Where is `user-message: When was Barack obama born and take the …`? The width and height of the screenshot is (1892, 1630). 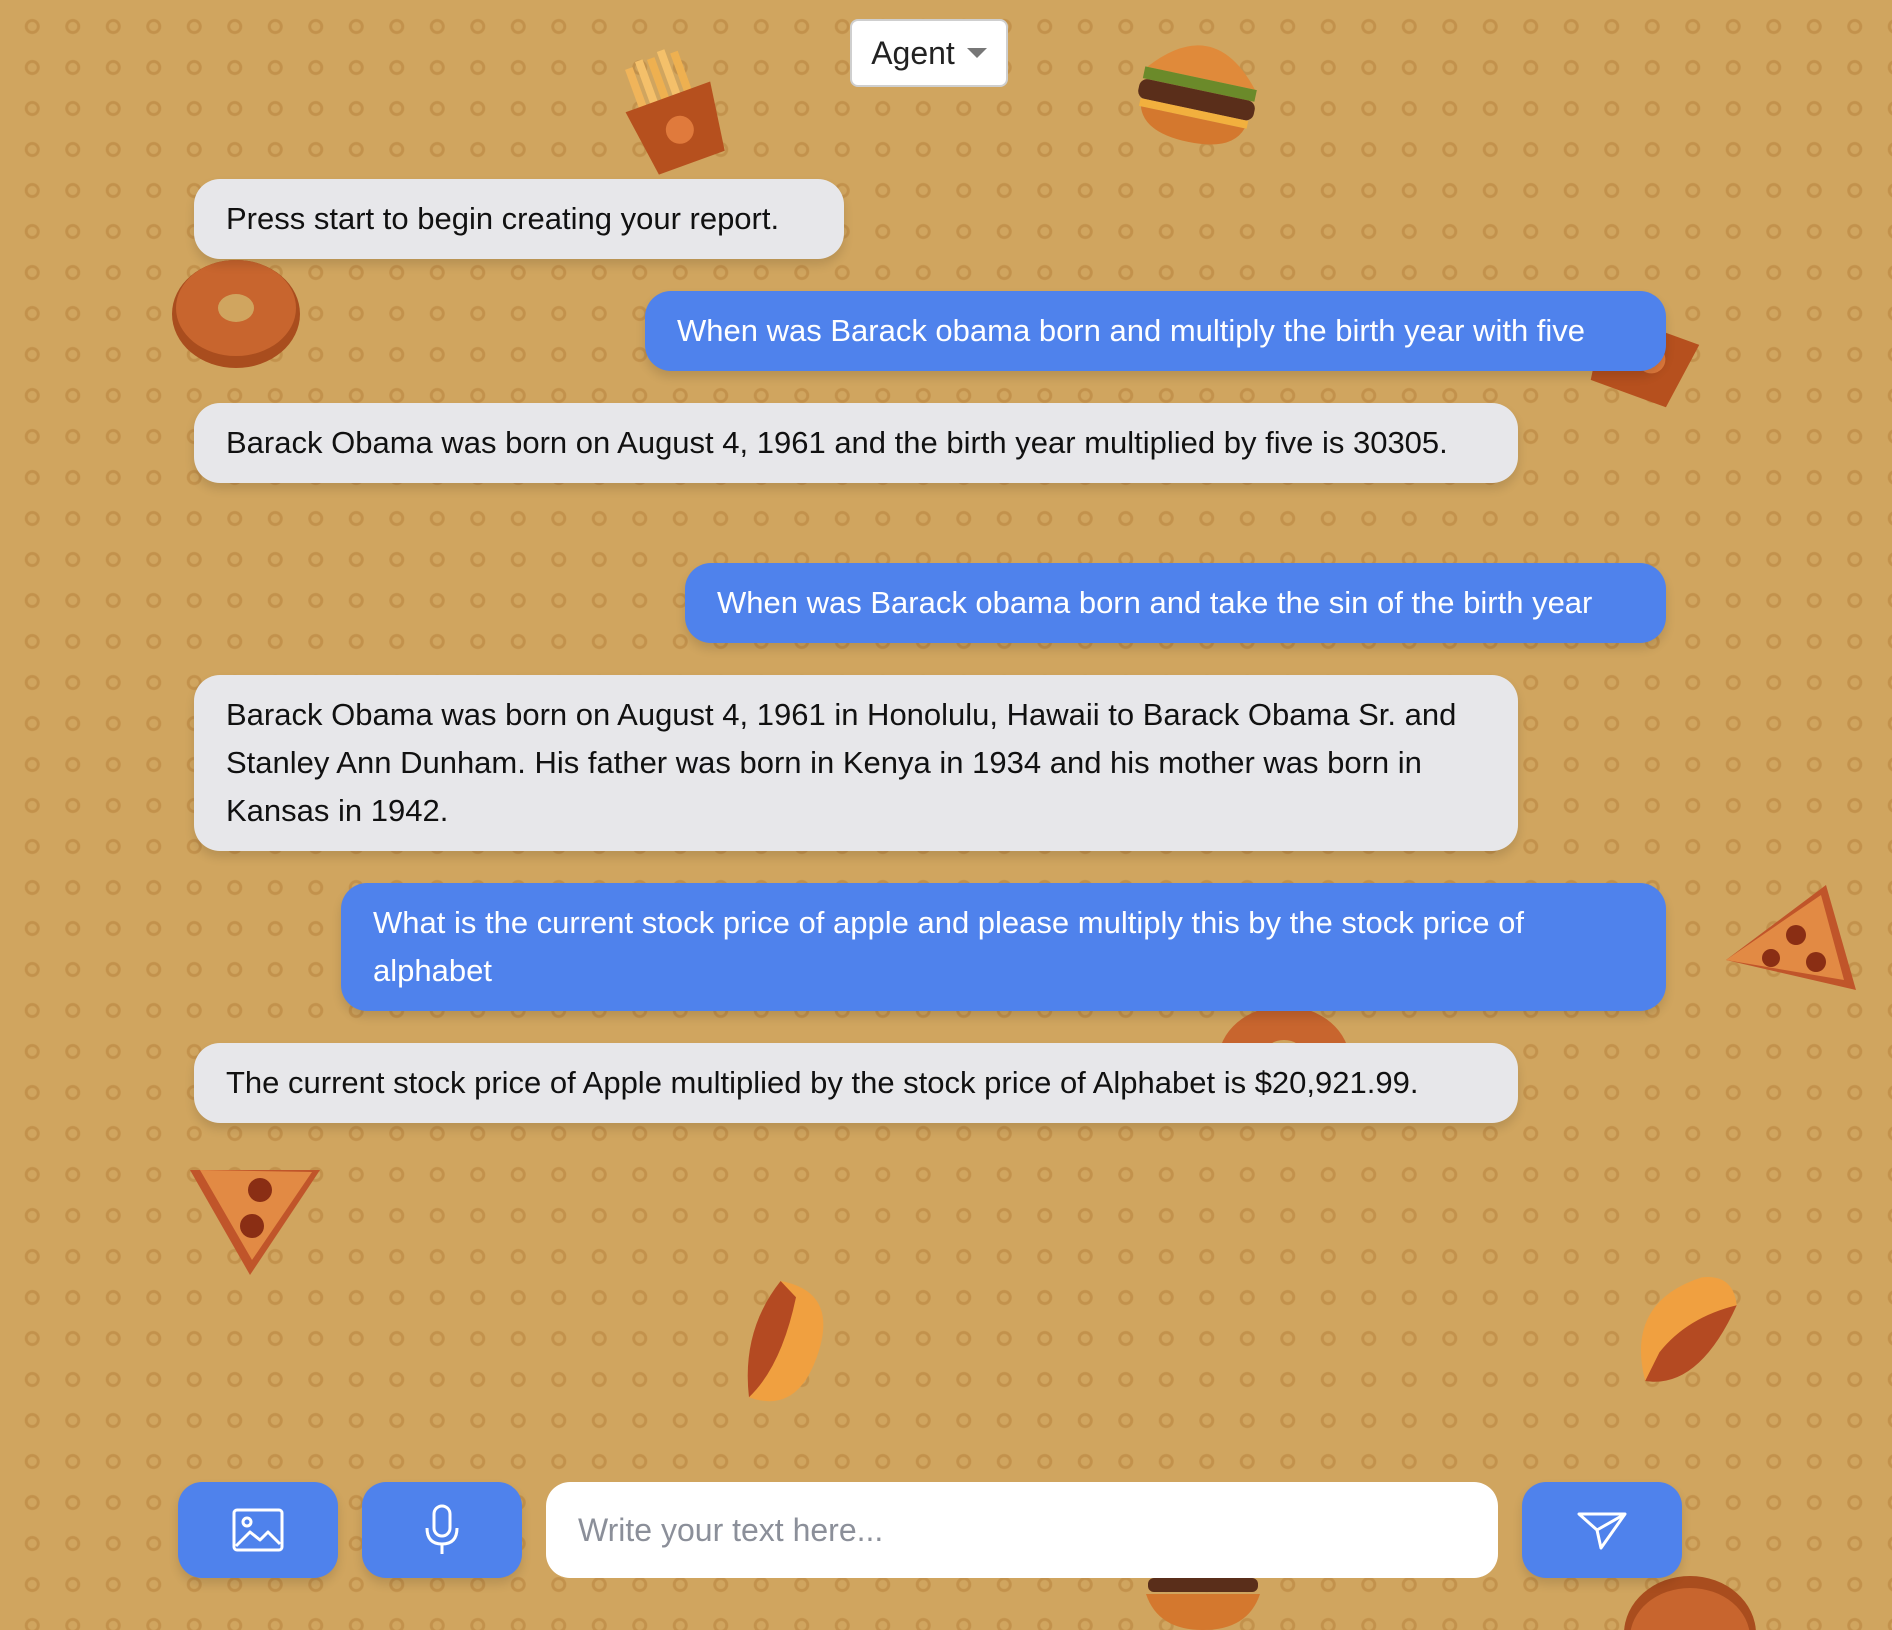
user-message: When was Barack obama born and take the … is located at coordinates (1175, 603).